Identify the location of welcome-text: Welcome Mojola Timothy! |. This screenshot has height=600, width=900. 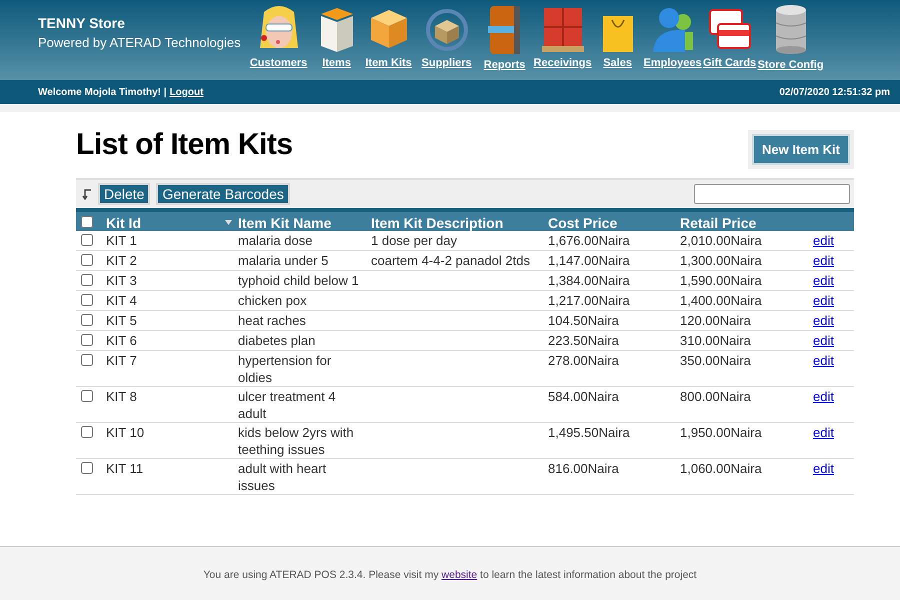
(102, 92).